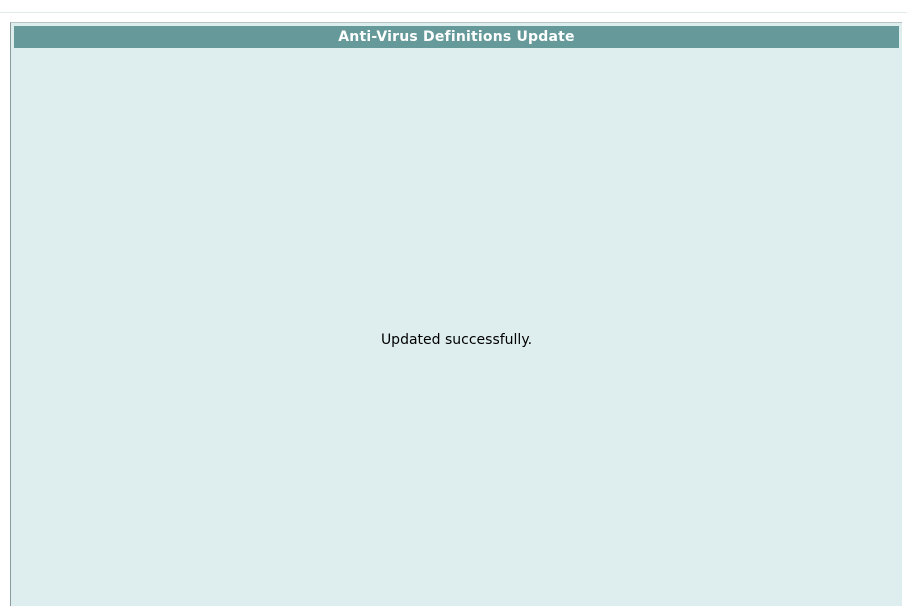  I want to click on status-message: Updated successfully., so click(456, 340).